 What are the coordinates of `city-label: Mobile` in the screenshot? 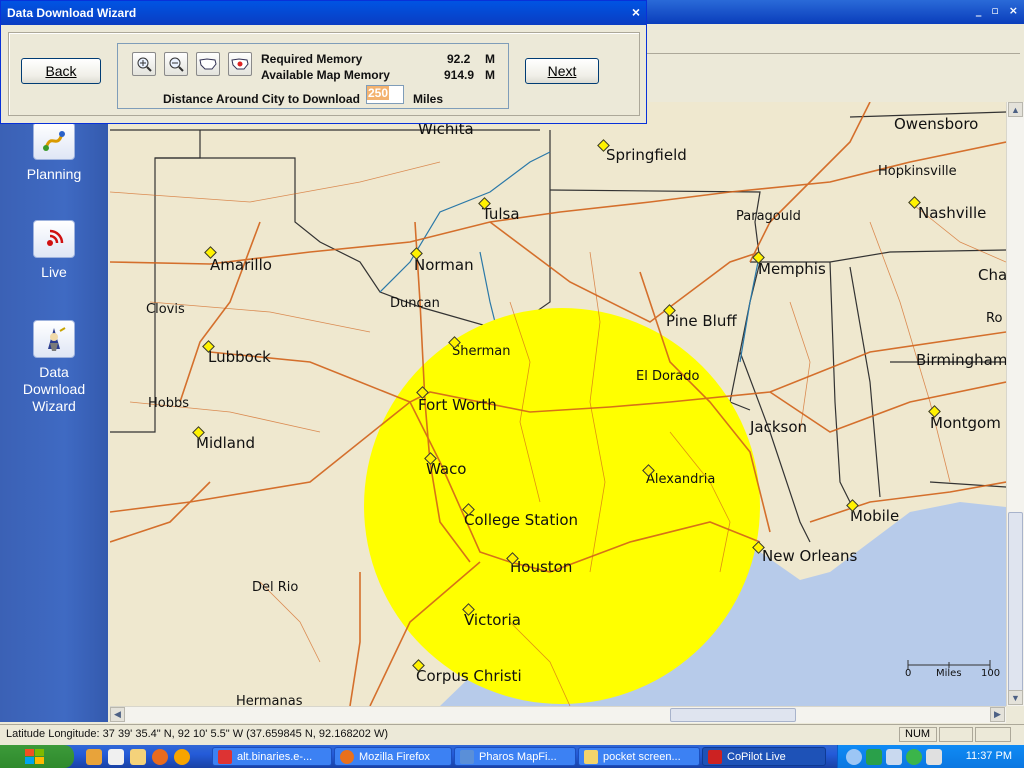 It's located at (875, 516).